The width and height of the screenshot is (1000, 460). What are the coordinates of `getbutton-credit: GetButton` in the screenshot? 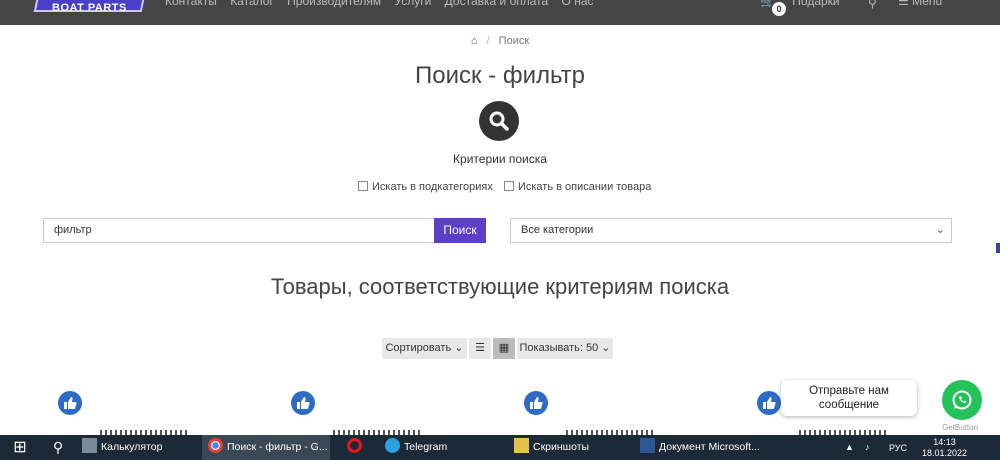 It's located at (960, 427).